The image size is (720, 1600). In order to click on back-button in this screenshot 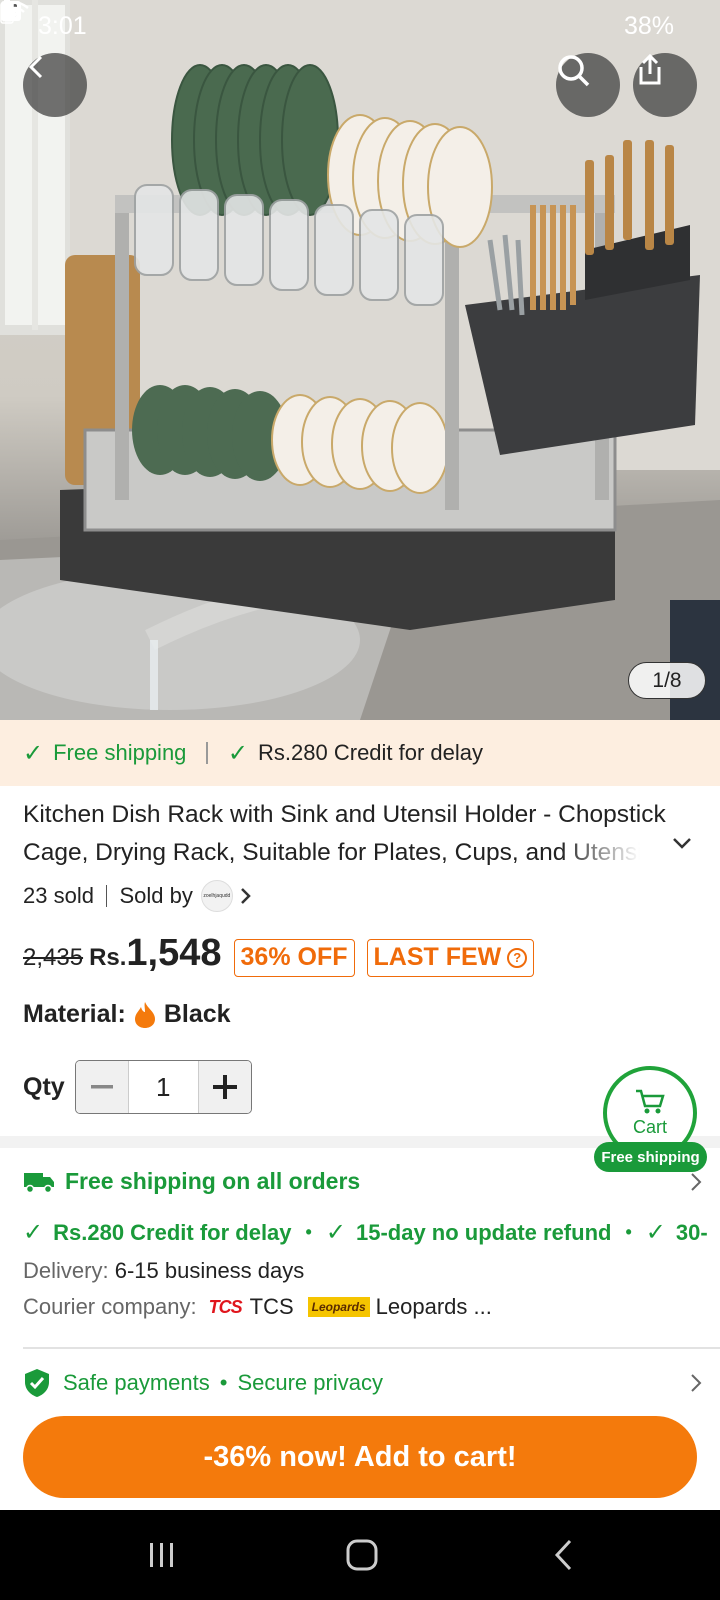, I will do `click(55, 85)`.